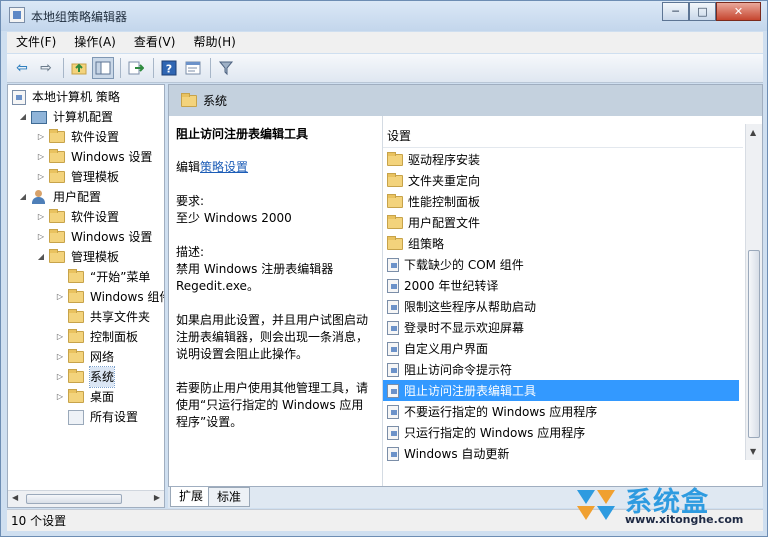 The width and height of the screenshot is (768, 537). I want to click on tree-horizontal-scrollbar: ◀ ▶, so click(86, 498).